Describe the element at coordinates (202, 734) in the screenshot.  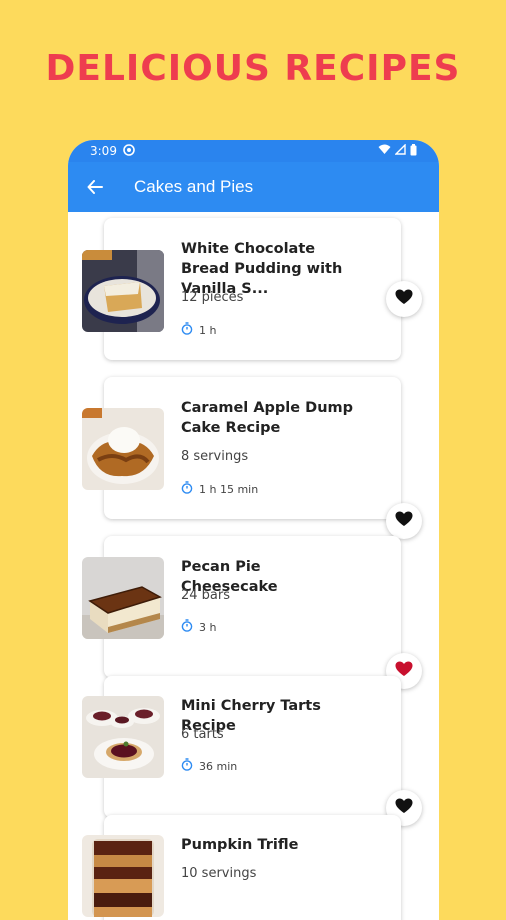
I see `recipe-yield-4: 6 tarts` at that location.